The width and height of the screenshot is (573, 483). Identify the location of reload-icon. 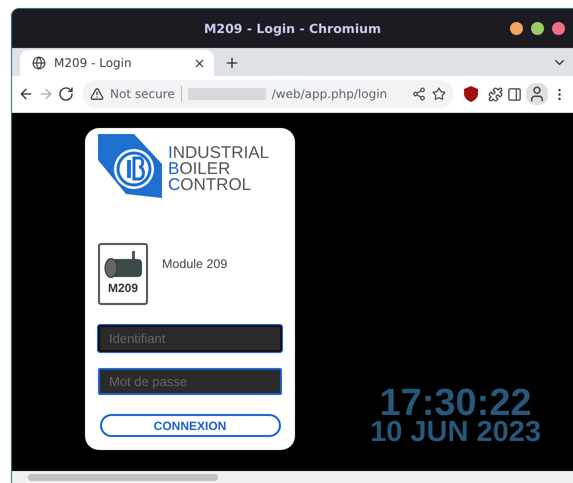
(66, 94).